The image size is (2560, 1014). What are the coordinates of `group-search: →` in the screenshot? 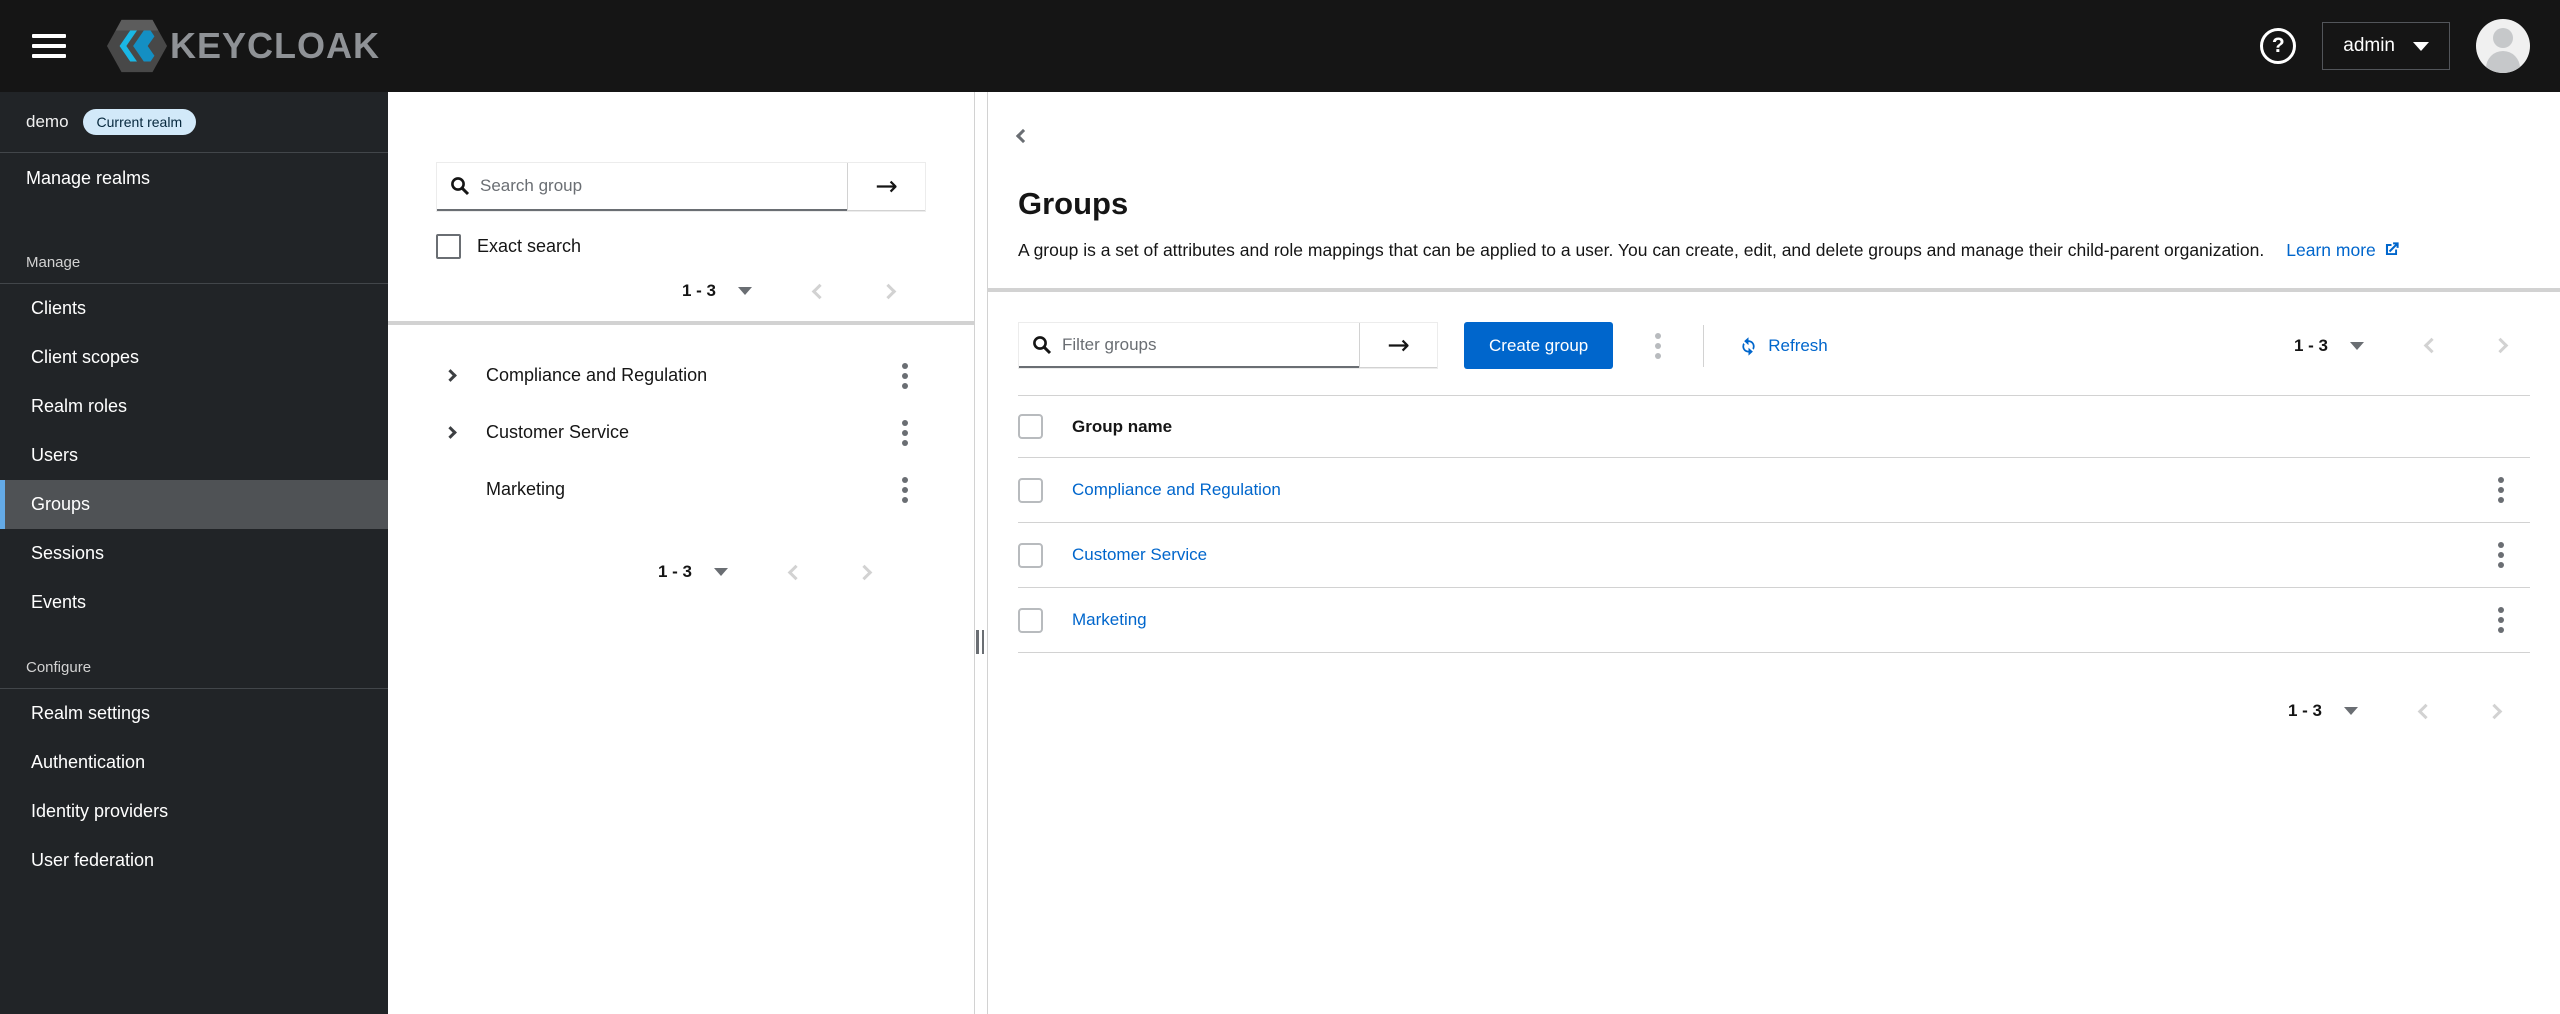 It's located at (681, 187).